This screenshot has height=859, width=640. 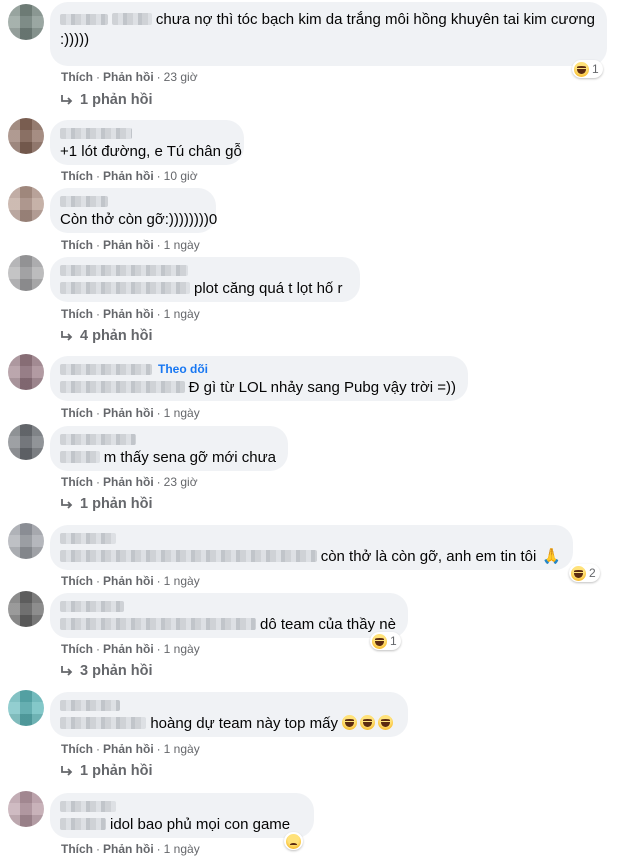 I want to click on comment-bubble: m thấy sena gỡ mới chưa, so click(x=169, y=448).